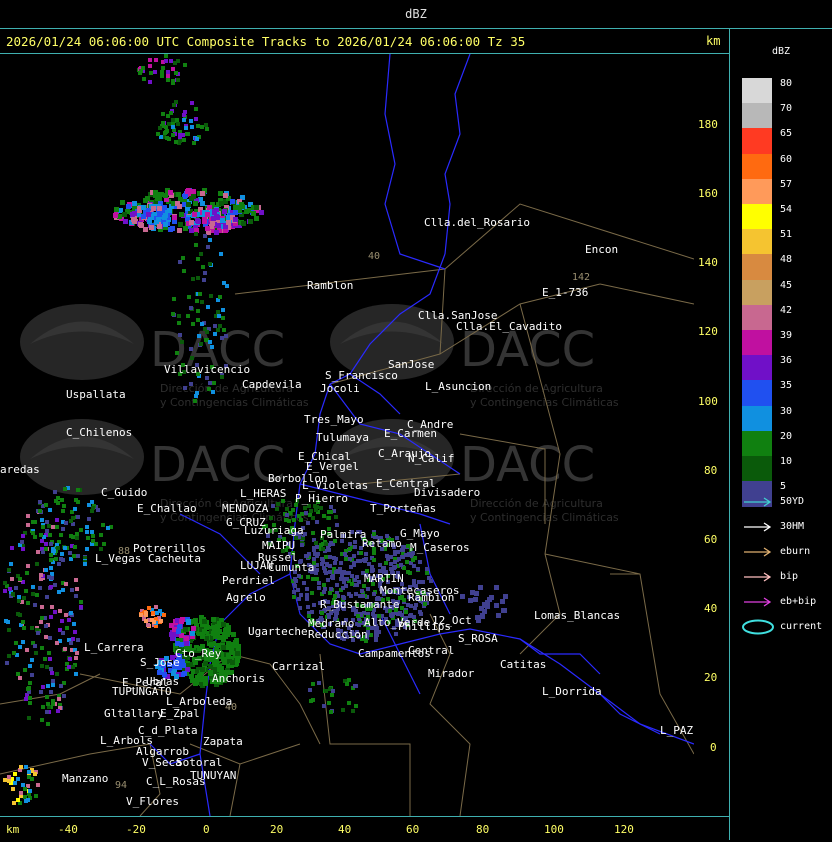  Describe the element at coordinates (272, 384) in the screenshot. I see `place-label: Capdevila` at that location.